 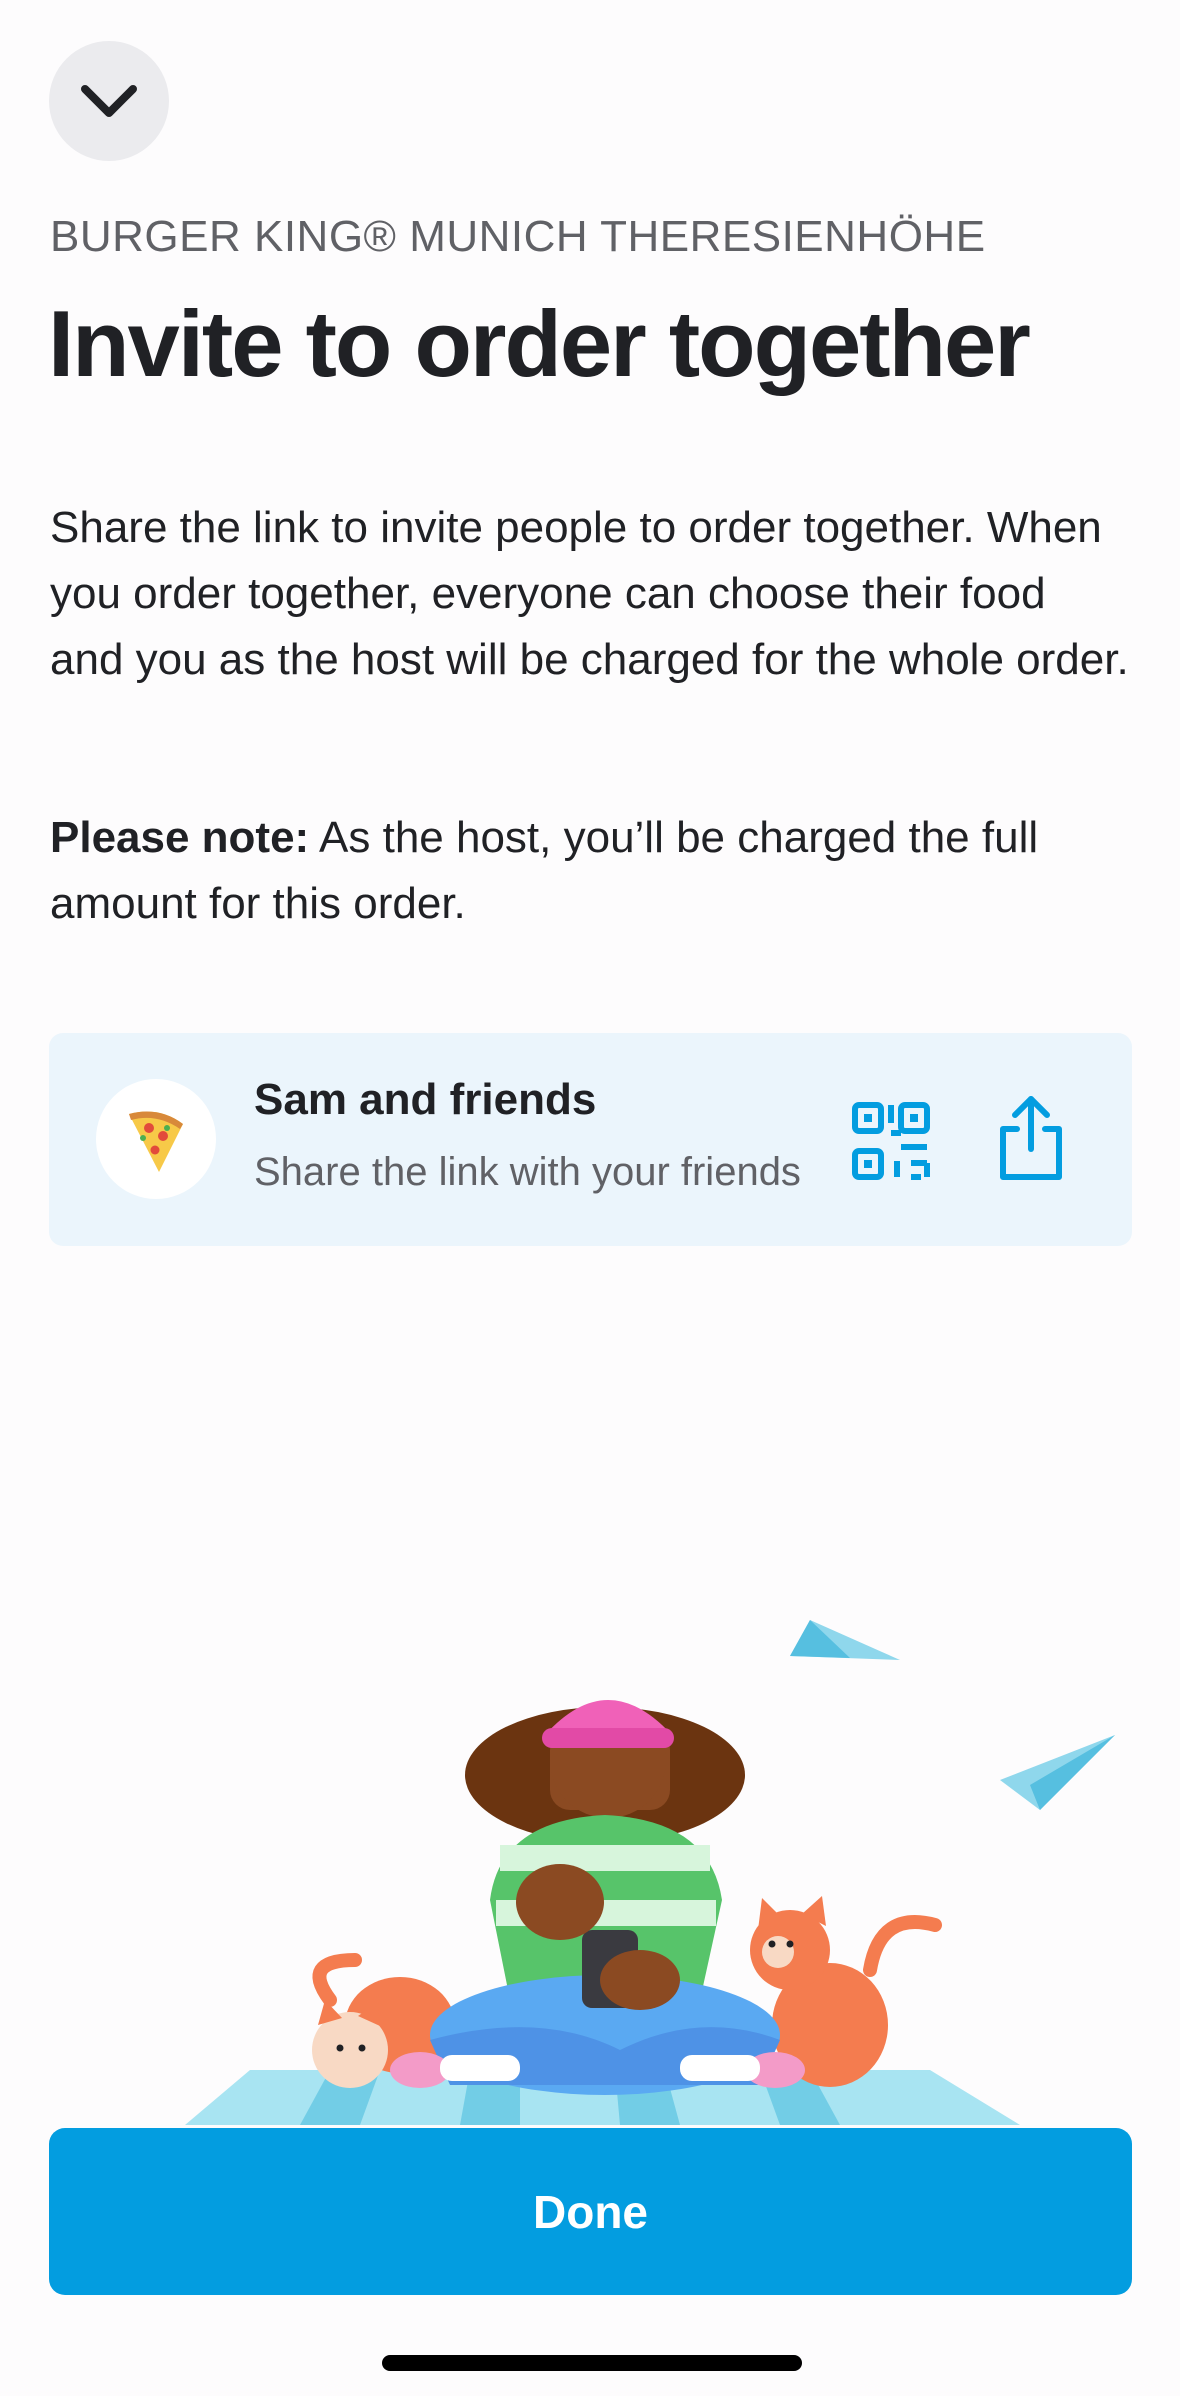 What do you see at coordinates (597, 1897) in the screenshot?
I see `person` at bounding box center [597, 1897].